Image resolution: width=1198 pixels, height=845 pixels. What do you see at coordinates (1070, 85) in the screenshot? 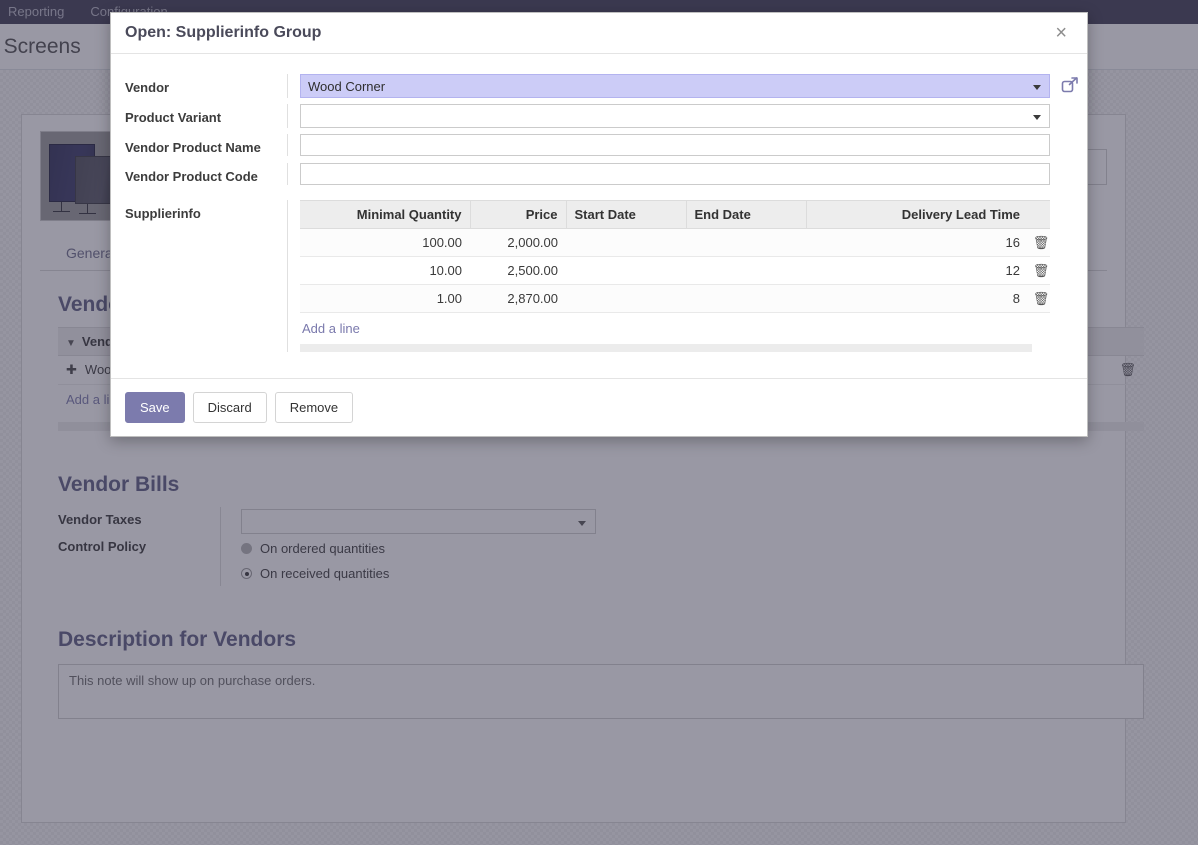
I see `external-link-icon` at bounding box center [1070, 85].